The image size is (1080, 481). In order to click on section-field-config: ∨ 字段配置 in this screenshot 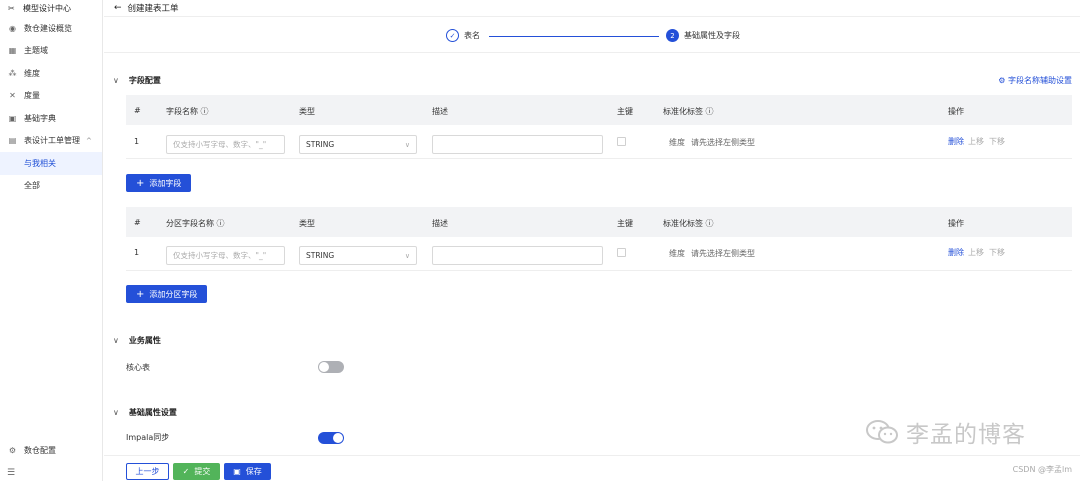, I will do `click(137, 80)`.